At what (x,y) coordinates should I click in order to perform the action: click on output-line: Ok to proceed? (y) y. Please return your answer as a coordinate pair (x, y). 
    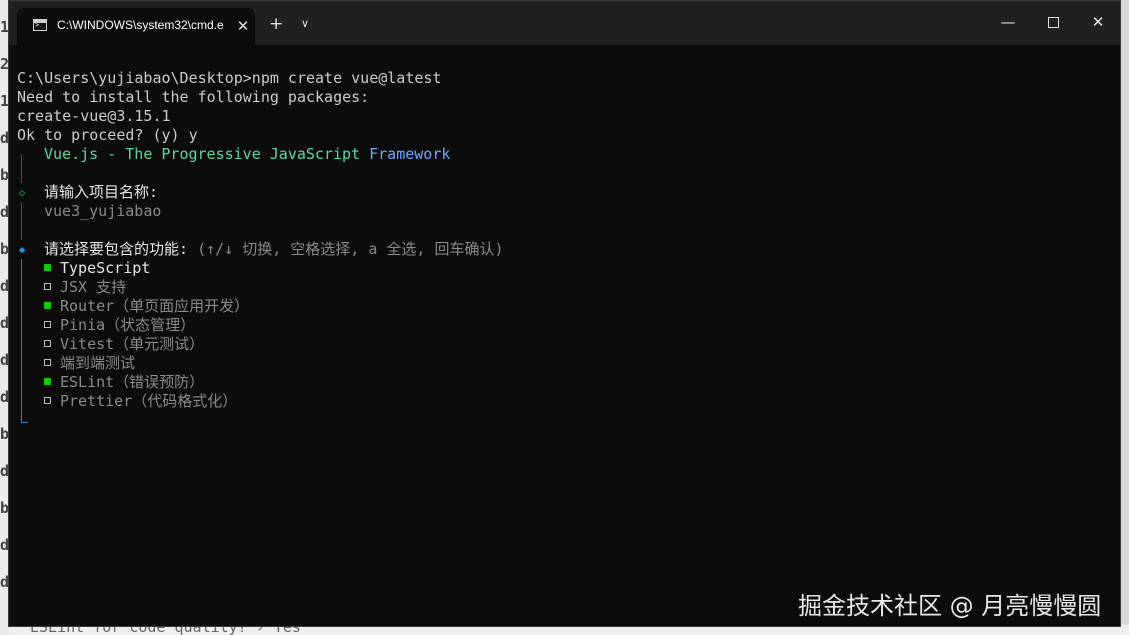
    Looking at the image, I should click on (107, 135).